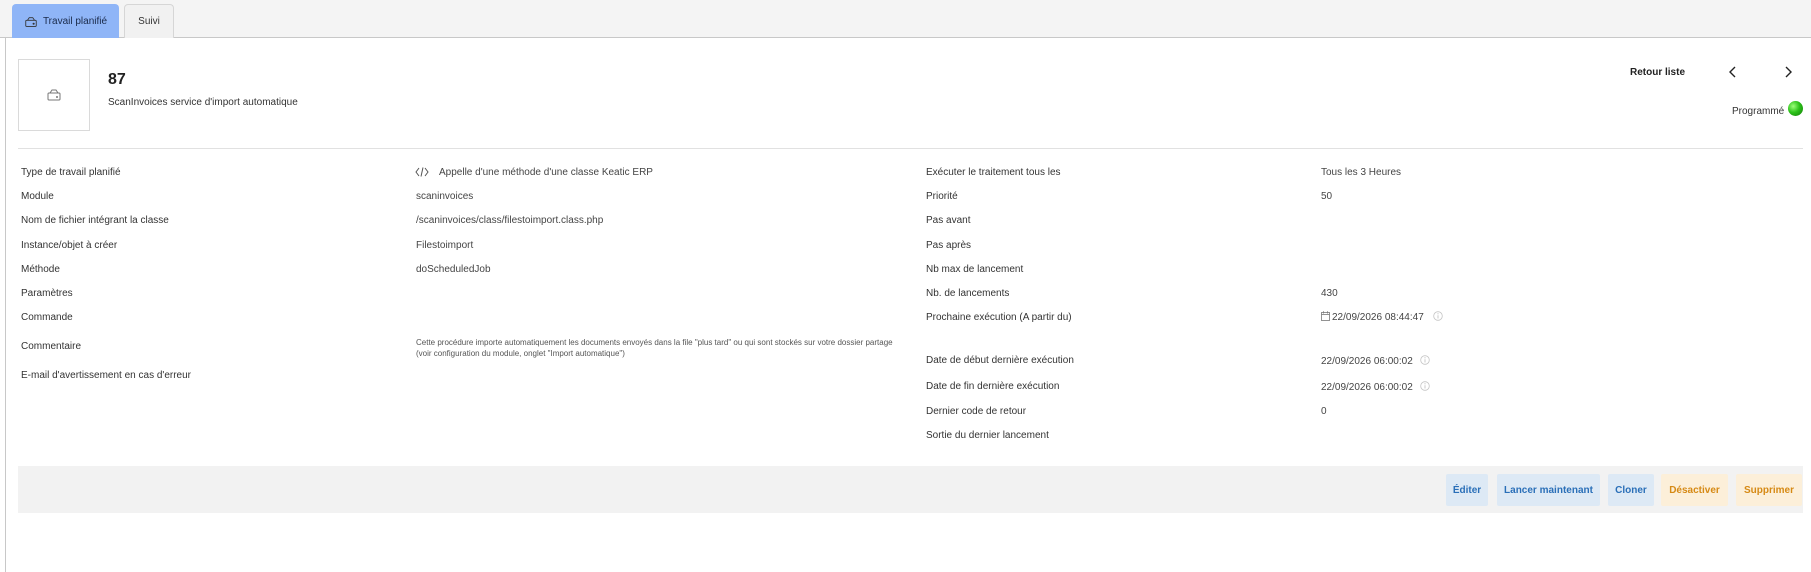 The width and height of the screenshot is (1811, 572). I want to click on code-icon, so click(422, 172).